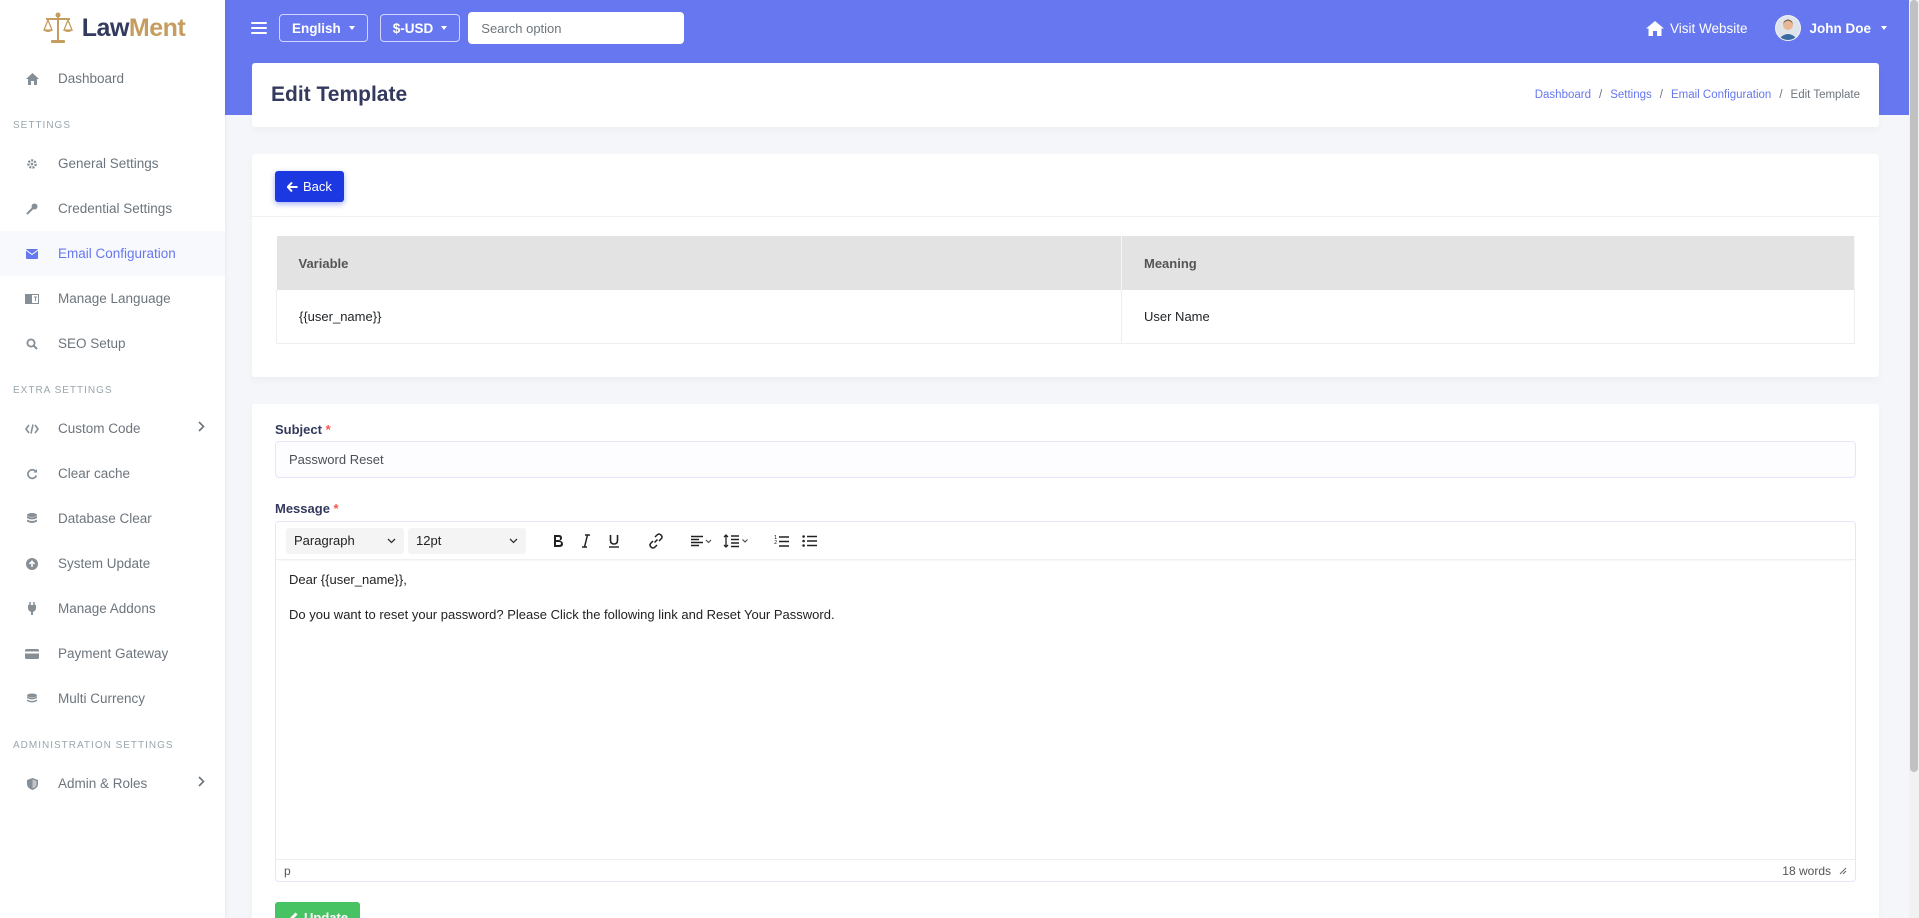  I want to click on font-size-select: 12pt, so click(467, 540).